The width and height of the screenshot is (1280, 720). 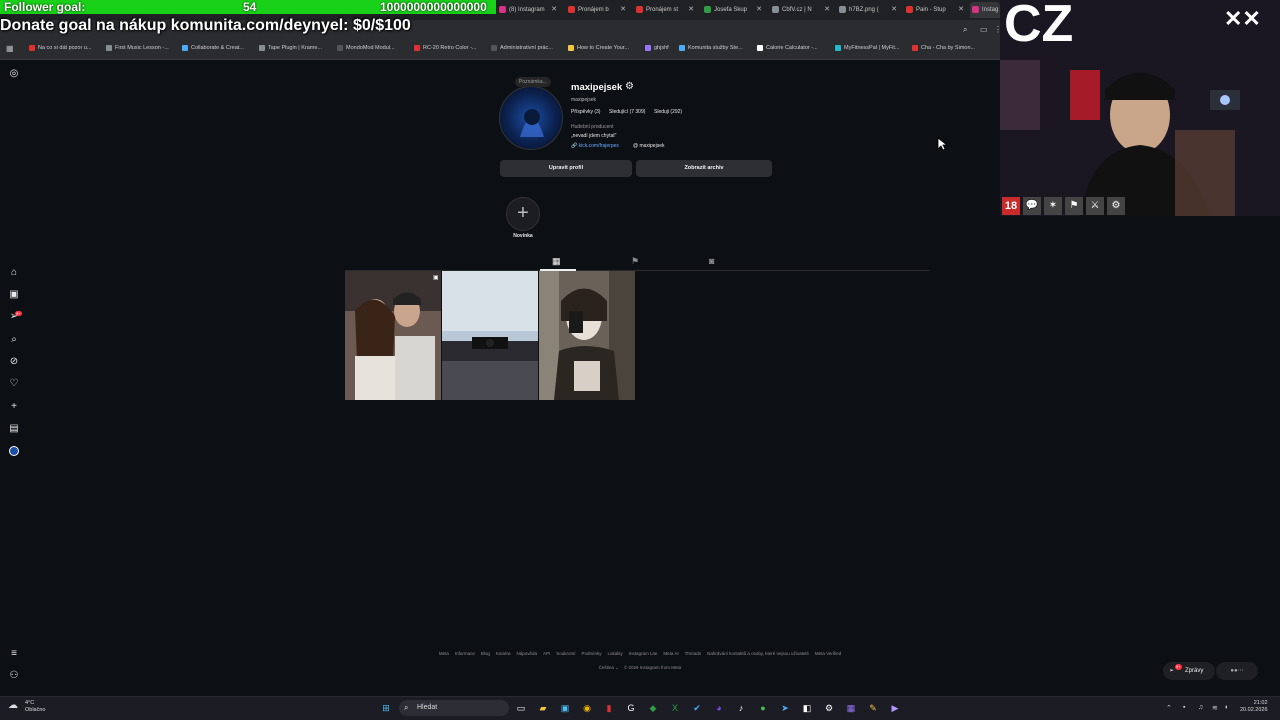 I want to click on discord-icon: ◕, so click(x=719, y=708).